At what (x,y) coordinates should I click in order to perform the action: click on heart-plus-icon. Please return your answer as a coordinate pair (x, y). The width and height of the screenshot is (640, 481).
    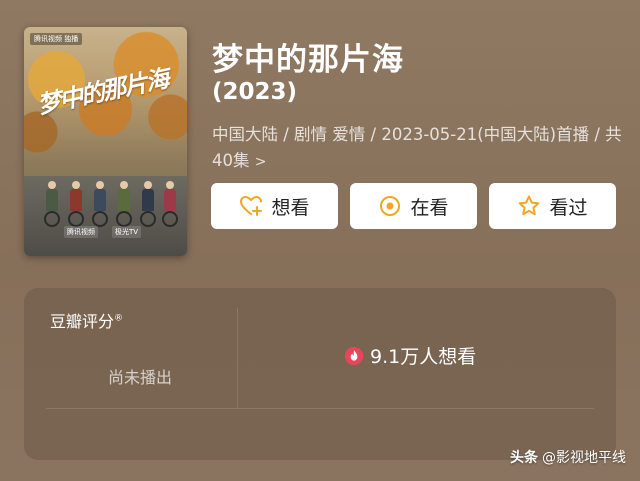
    Looking at the image, I should click on (251, 205).